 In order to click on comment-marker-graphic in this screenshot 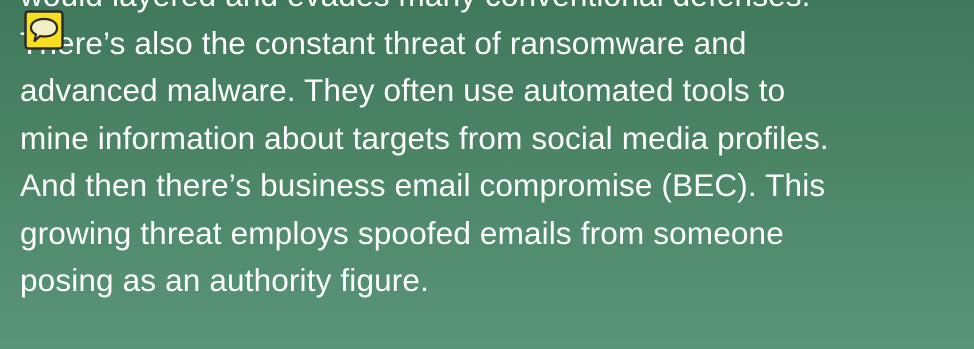, I will do `click(44, 30)`.